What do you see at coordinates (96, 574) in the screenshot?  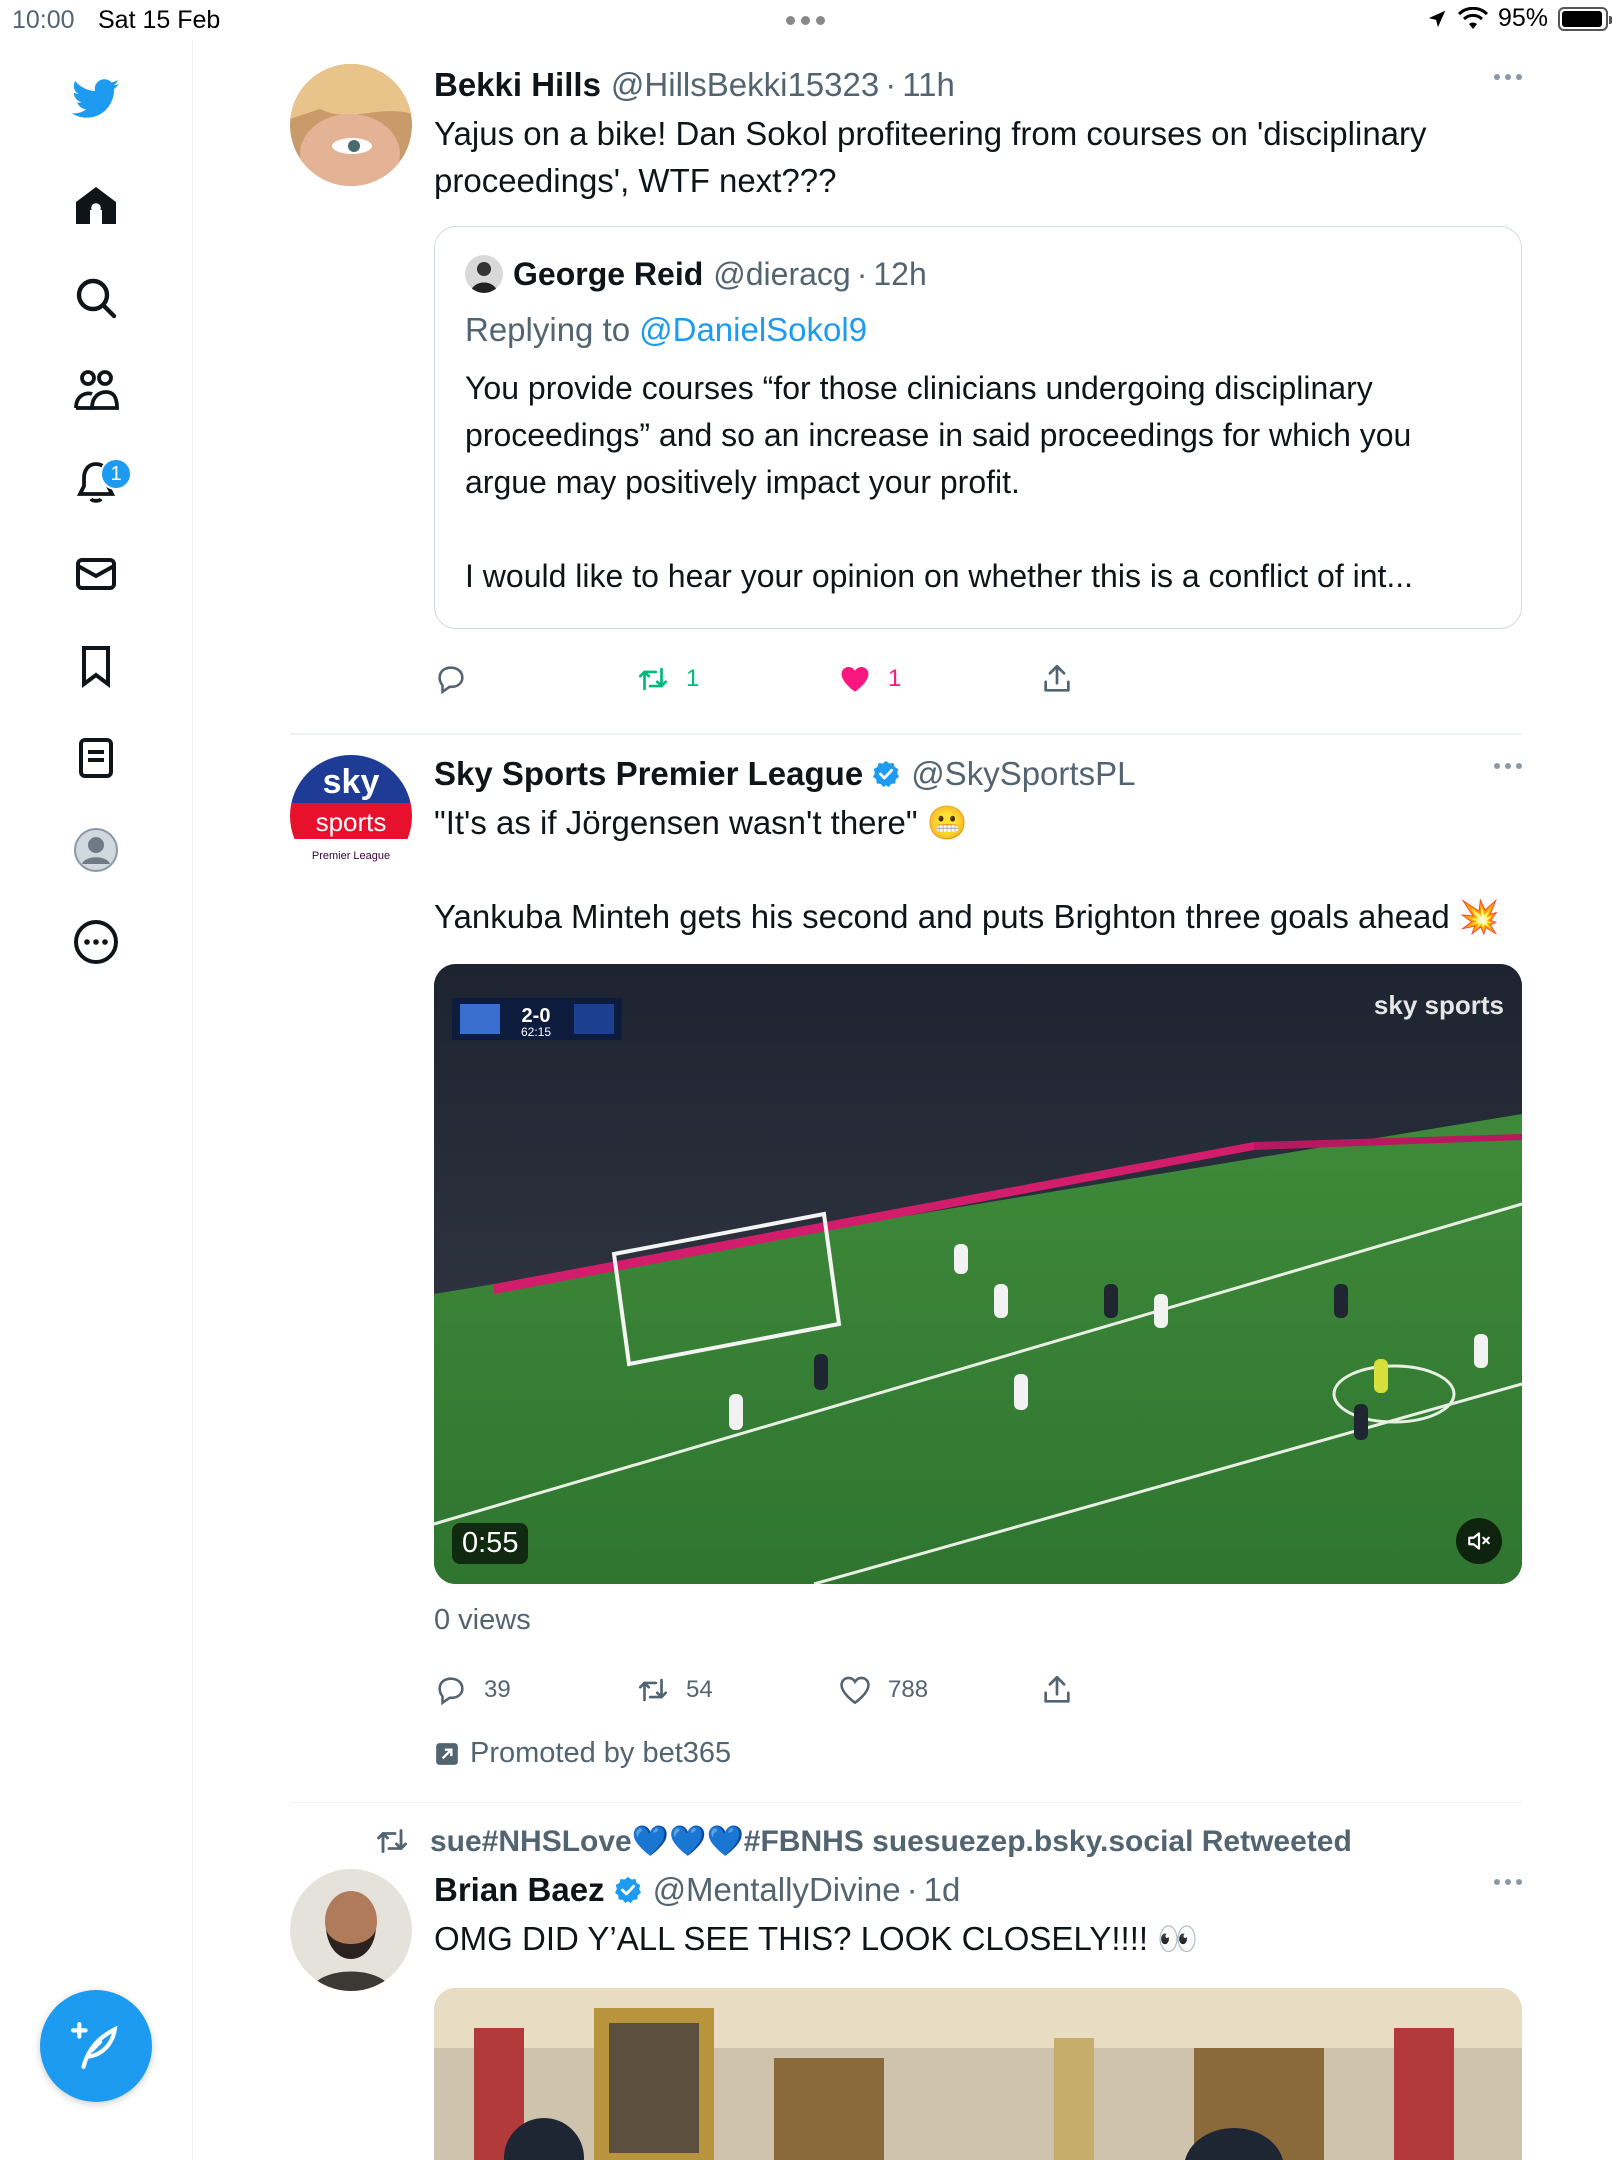 I see `messages-icon` at bounding box center [96, 574].